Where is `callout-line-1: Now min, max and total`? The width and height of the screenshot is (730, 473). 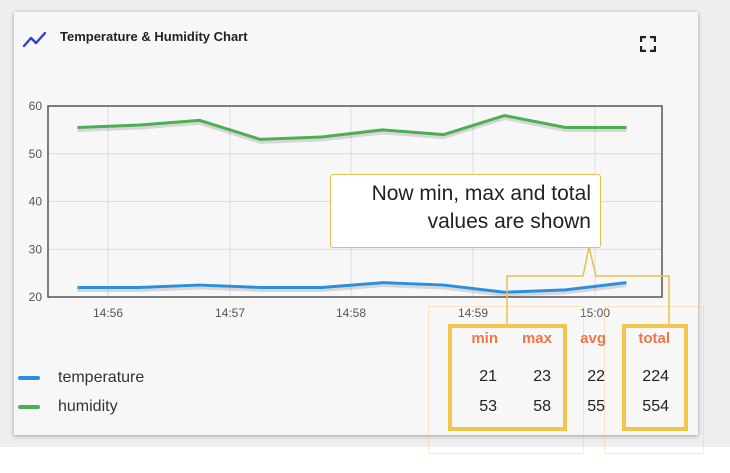
callout-line-1: Now min, max and total is located at coordinates (481, 193).